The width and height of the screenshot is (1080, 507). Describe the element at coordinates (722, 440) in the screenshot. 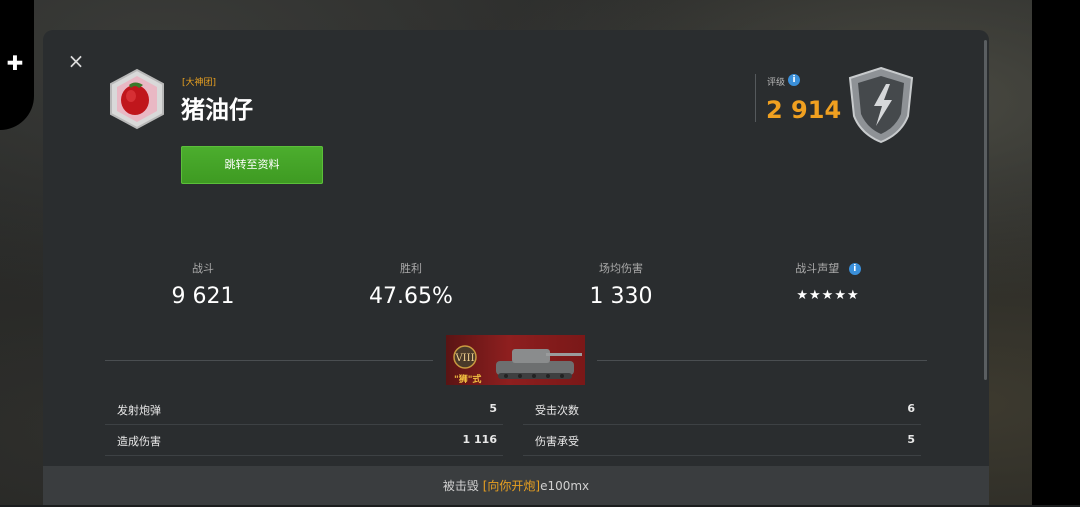

I see `detail-row: 伤害承受 5` at that location.